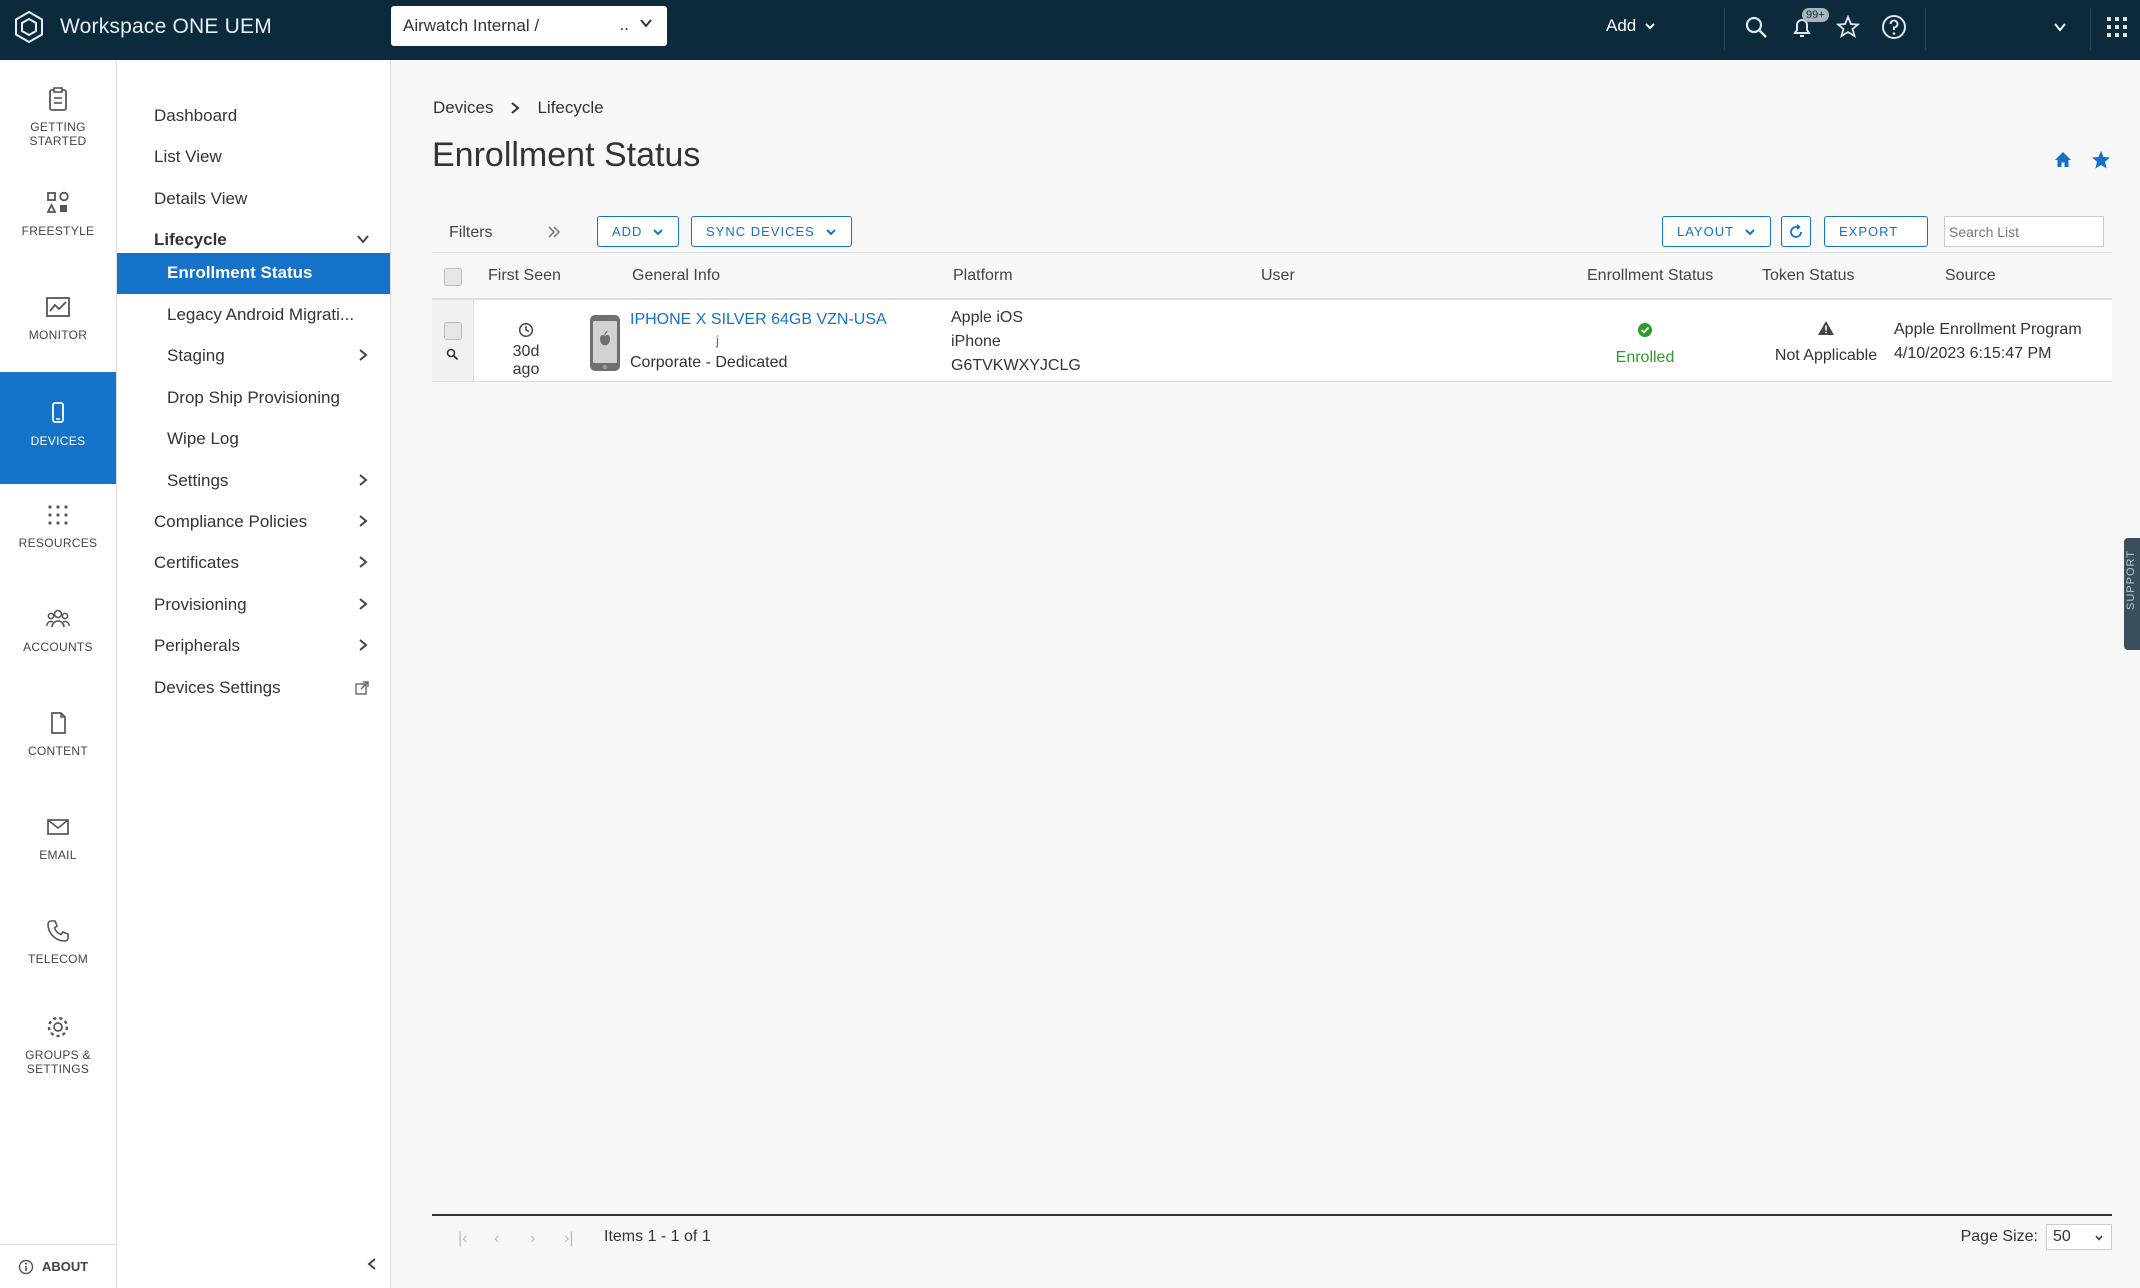 The image size is (2140, 1288). Describe the element at coordinates (58, 127) in the screenshot. I see `rail-label: GETTING` at that location.